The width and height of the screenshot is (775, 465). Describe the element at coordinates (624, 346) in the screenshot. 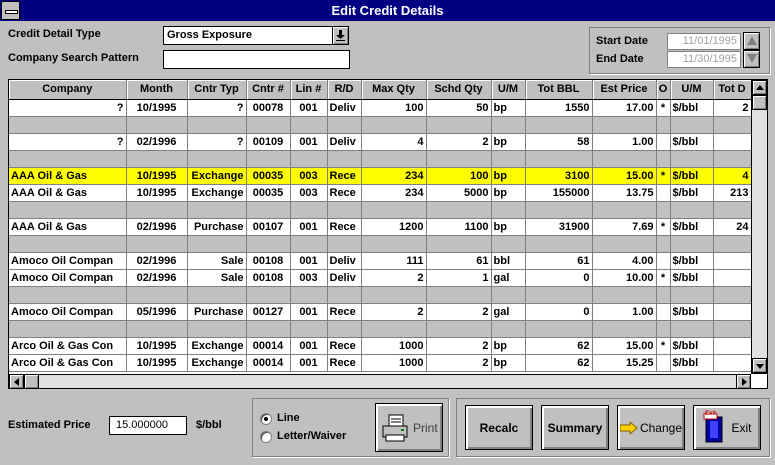

I see `table-cell: 15.00` at that location.